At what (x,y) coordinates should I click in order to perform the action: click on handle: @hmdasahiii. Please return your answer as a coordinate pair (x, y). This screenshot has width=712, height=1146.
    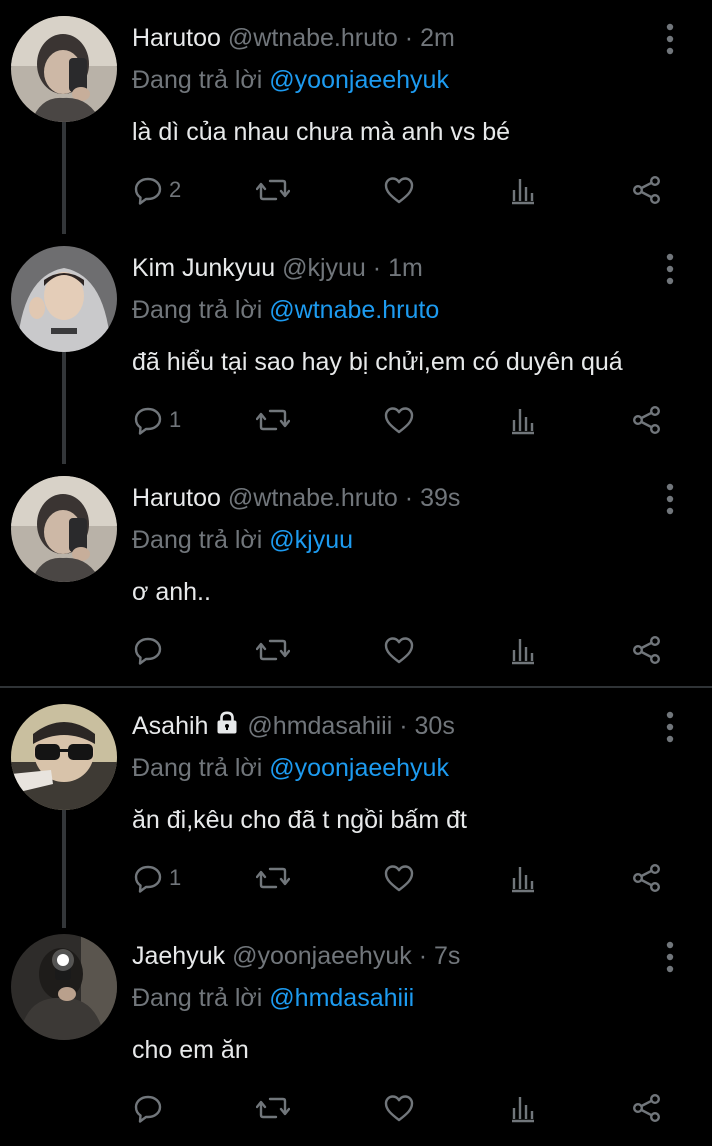
    Looking at the image, I should click on (319, 726).